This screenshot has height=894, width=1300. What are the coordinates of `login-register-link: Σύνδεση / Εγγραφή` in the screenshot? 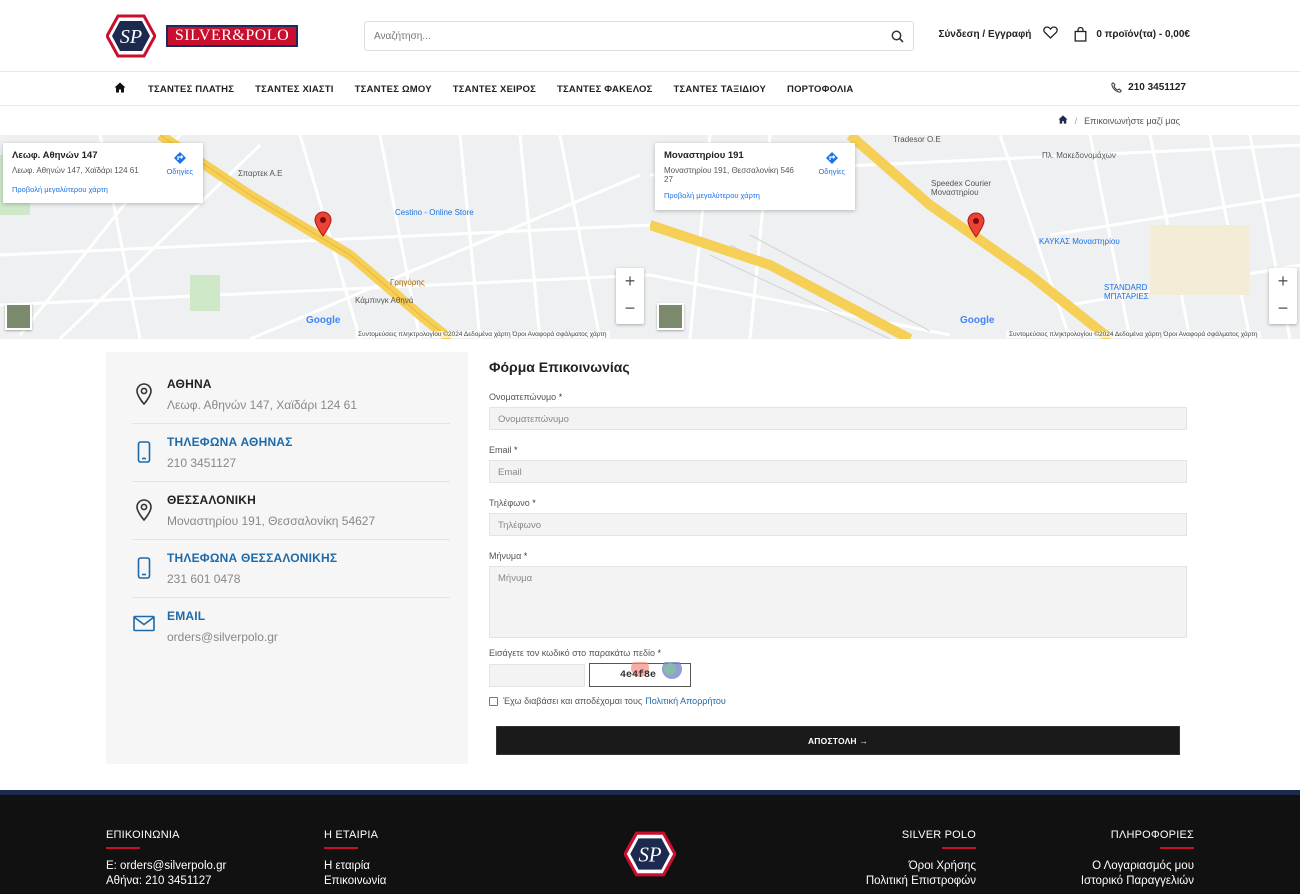 It's located at (984, 34).